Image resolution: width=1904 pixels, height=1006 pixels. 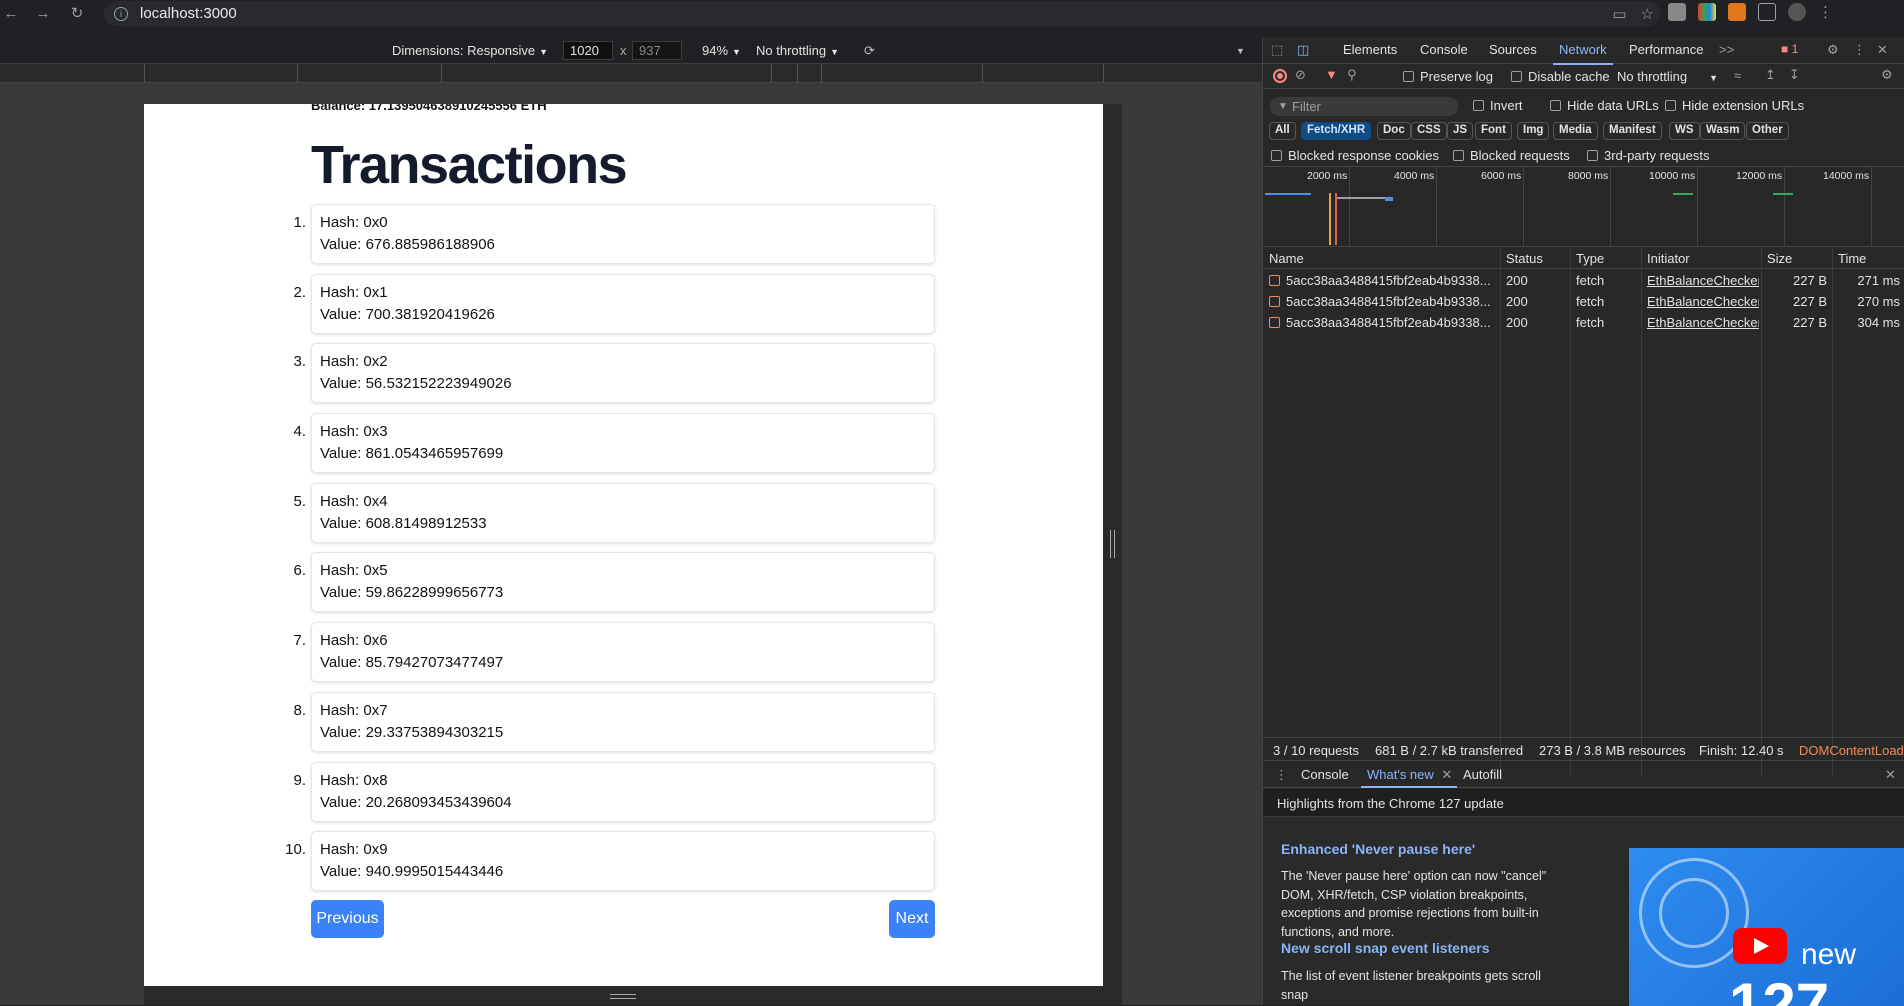 I want to click on zoom-dropdown: 94% ▼, so click(x=721, y=50).